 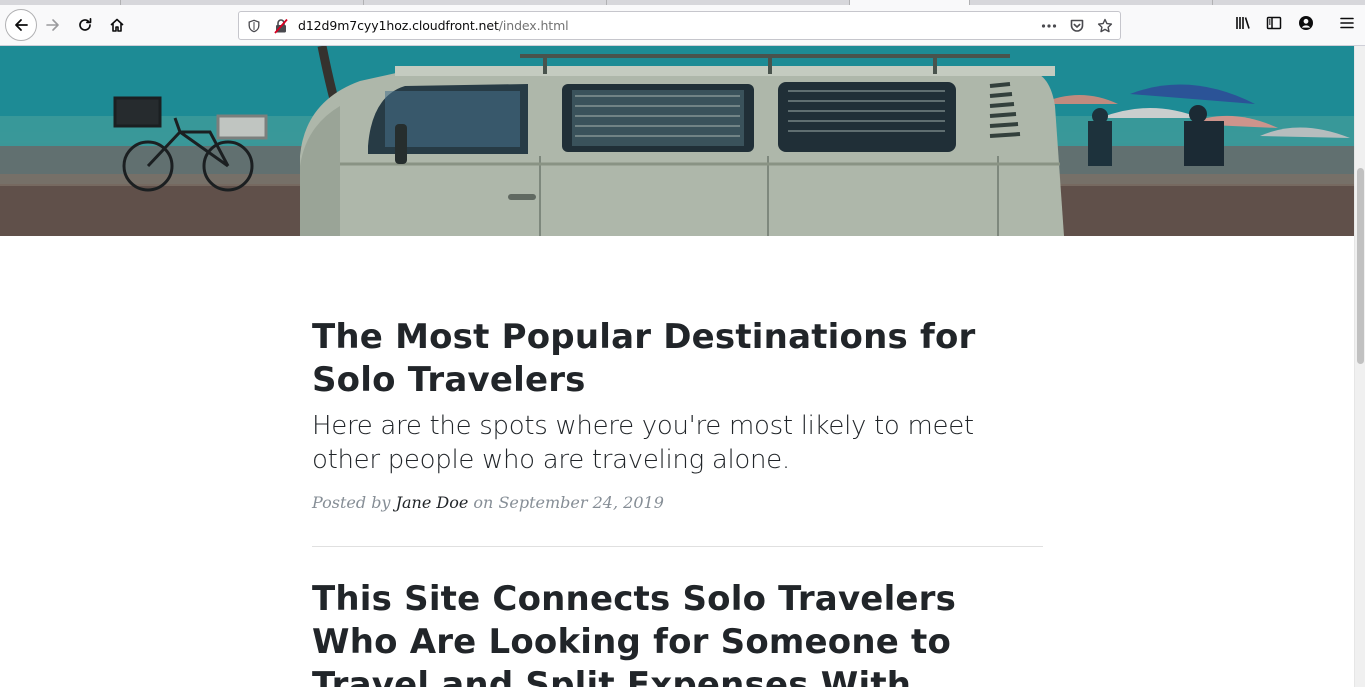 I want to click on forward-arrow-icon, so click(x=53, y=25).